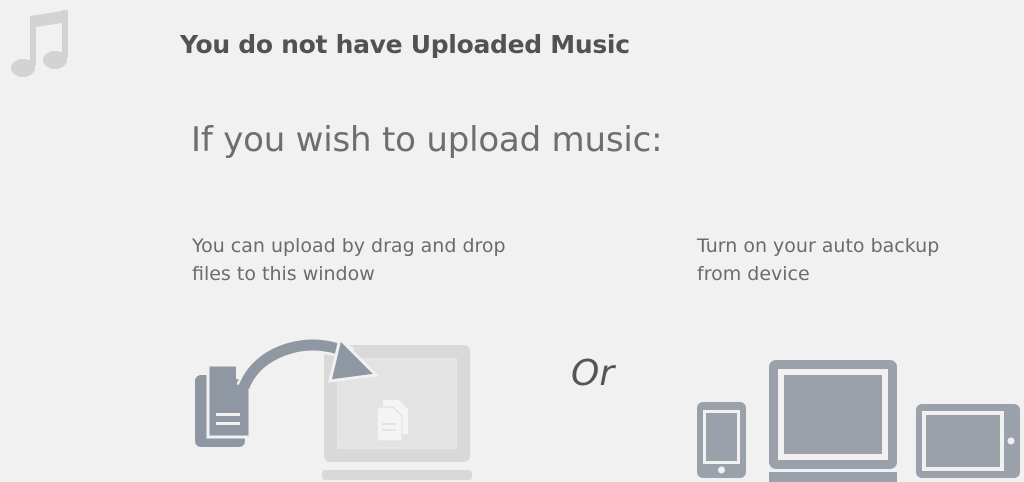 The height and width of the screenshot is (482, 1024). What do you see at coordinates (39, 43) in the screenshot?
I see `music-note-icon` at bounding box center [39, 43].